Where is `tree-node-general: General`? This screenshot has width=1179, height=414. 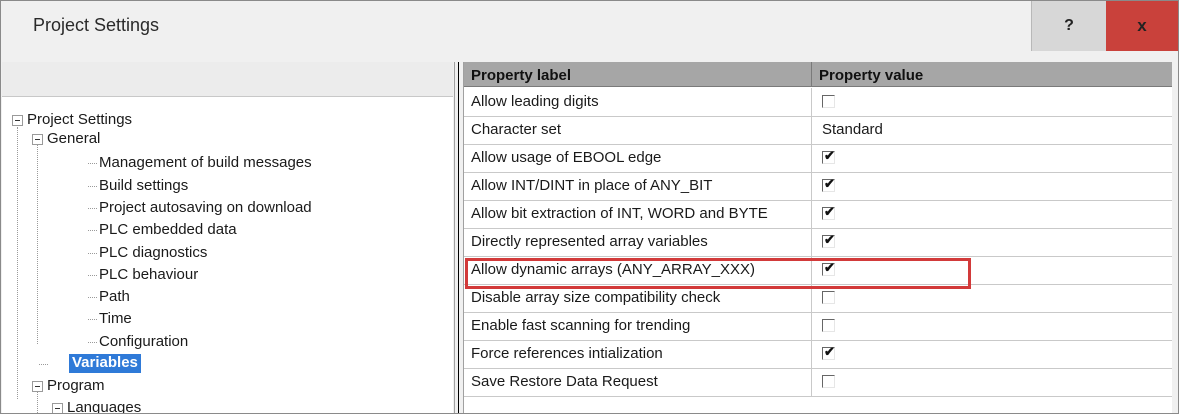 tree-node-general: General is located at coordinates (62, 139).